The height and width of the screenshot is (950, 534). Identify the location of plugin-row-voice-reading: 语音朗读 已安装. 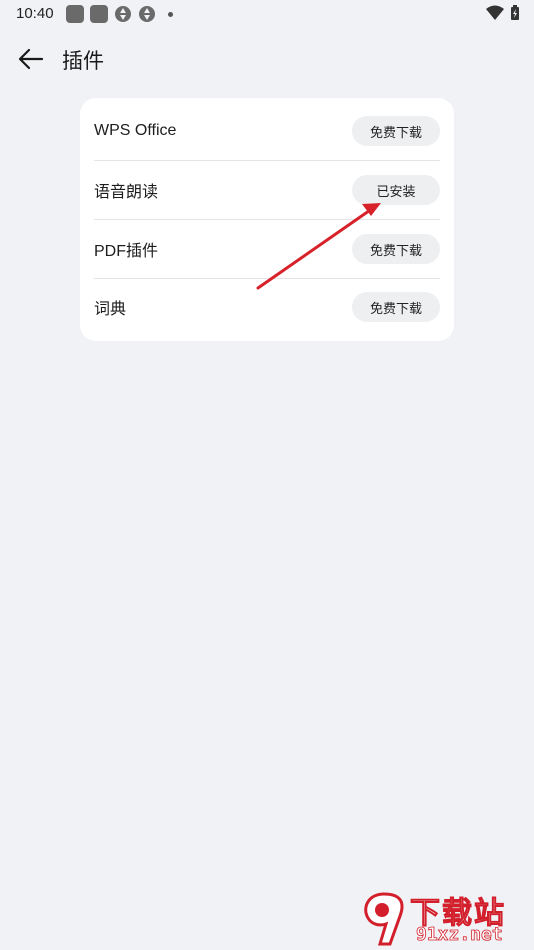
(267, 190).